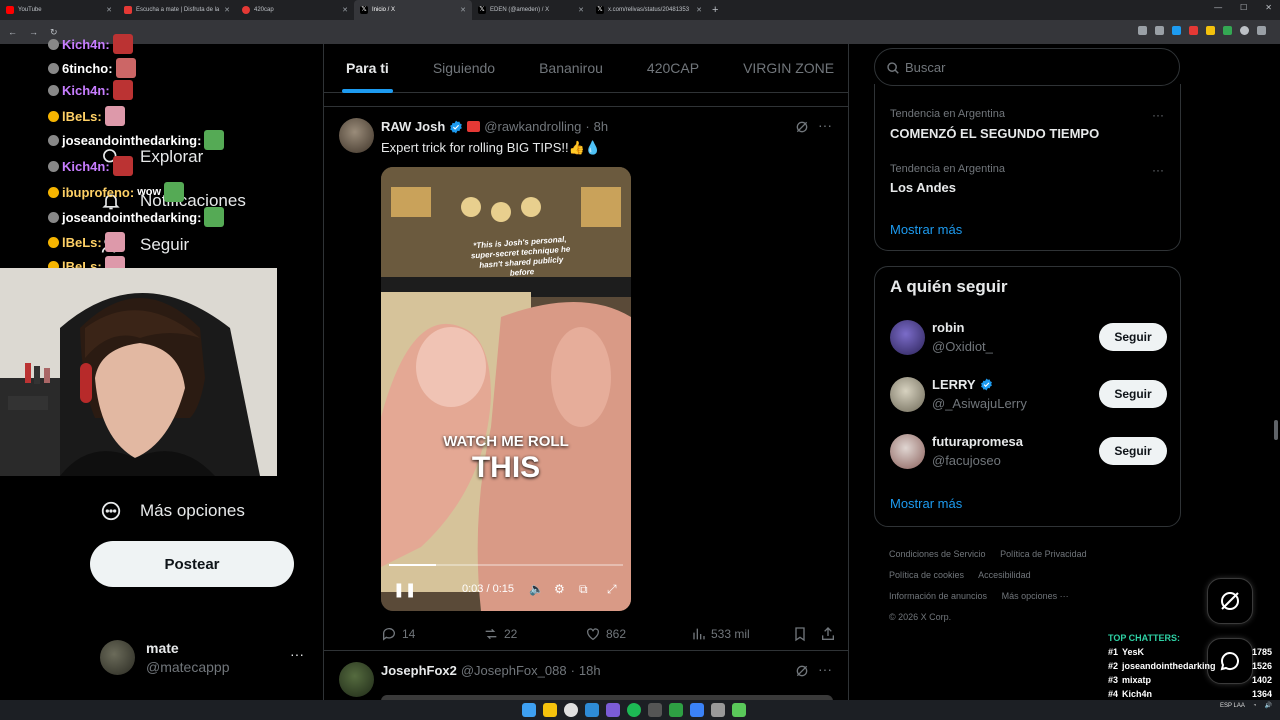  What do you see at coordinates (715, 10) in the screenshot?
I see `new-tab-button: +` at bounding box center [715, 10].